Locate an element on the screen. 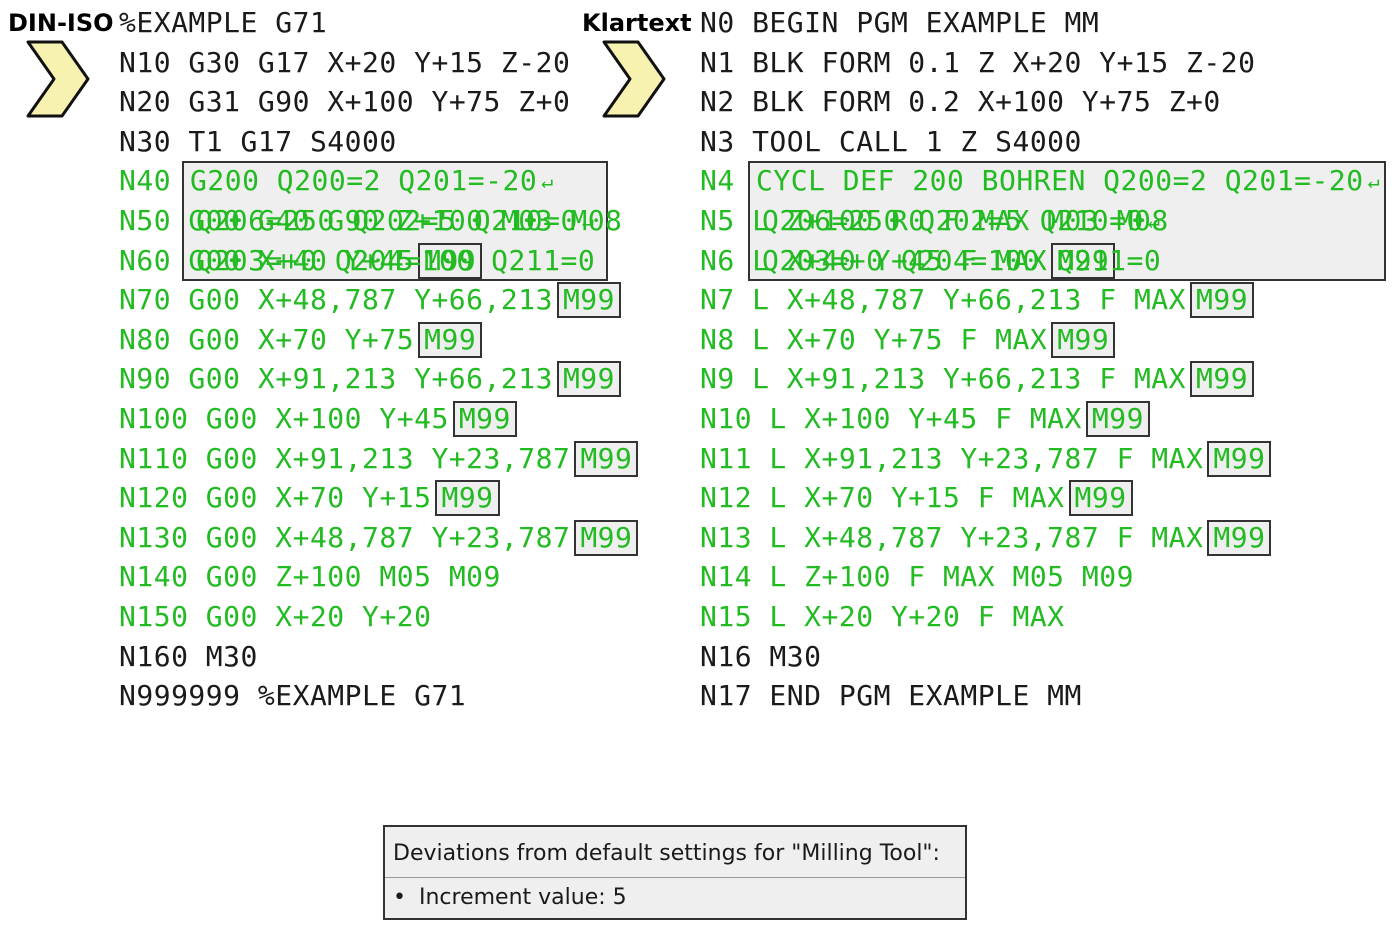  code-line: N90 G00 X+91,213 Y+66,213 M99 is located at coordinates (370, 379).